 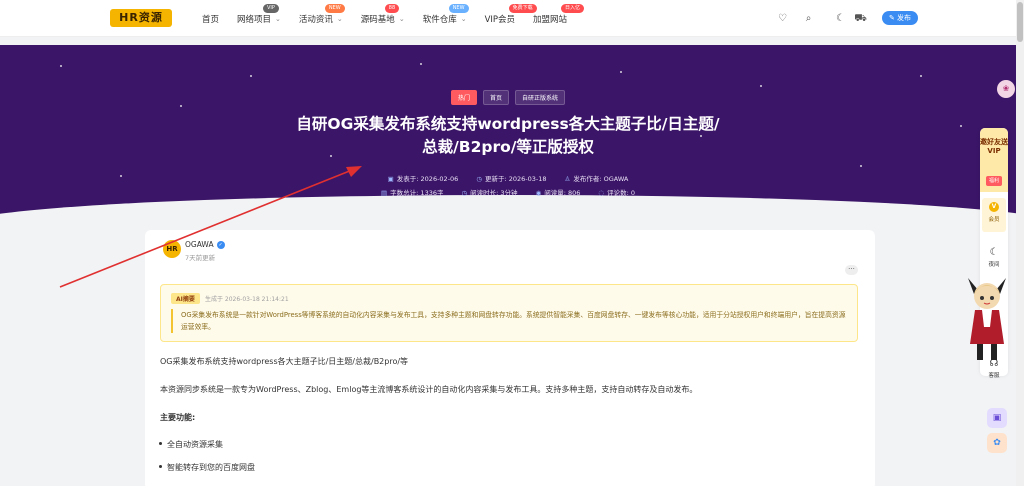 I want to click on scrollbar-thumb, so click(x=1020, y=22).